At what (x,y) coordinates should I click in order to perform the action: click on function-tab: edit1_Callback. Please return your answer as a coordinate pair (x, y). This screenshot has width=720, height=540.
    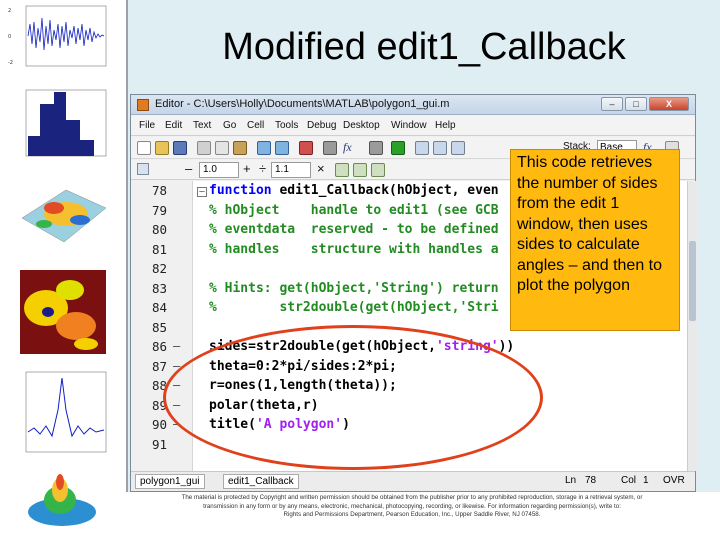
    Looking at the image, I should click on (261, 481).